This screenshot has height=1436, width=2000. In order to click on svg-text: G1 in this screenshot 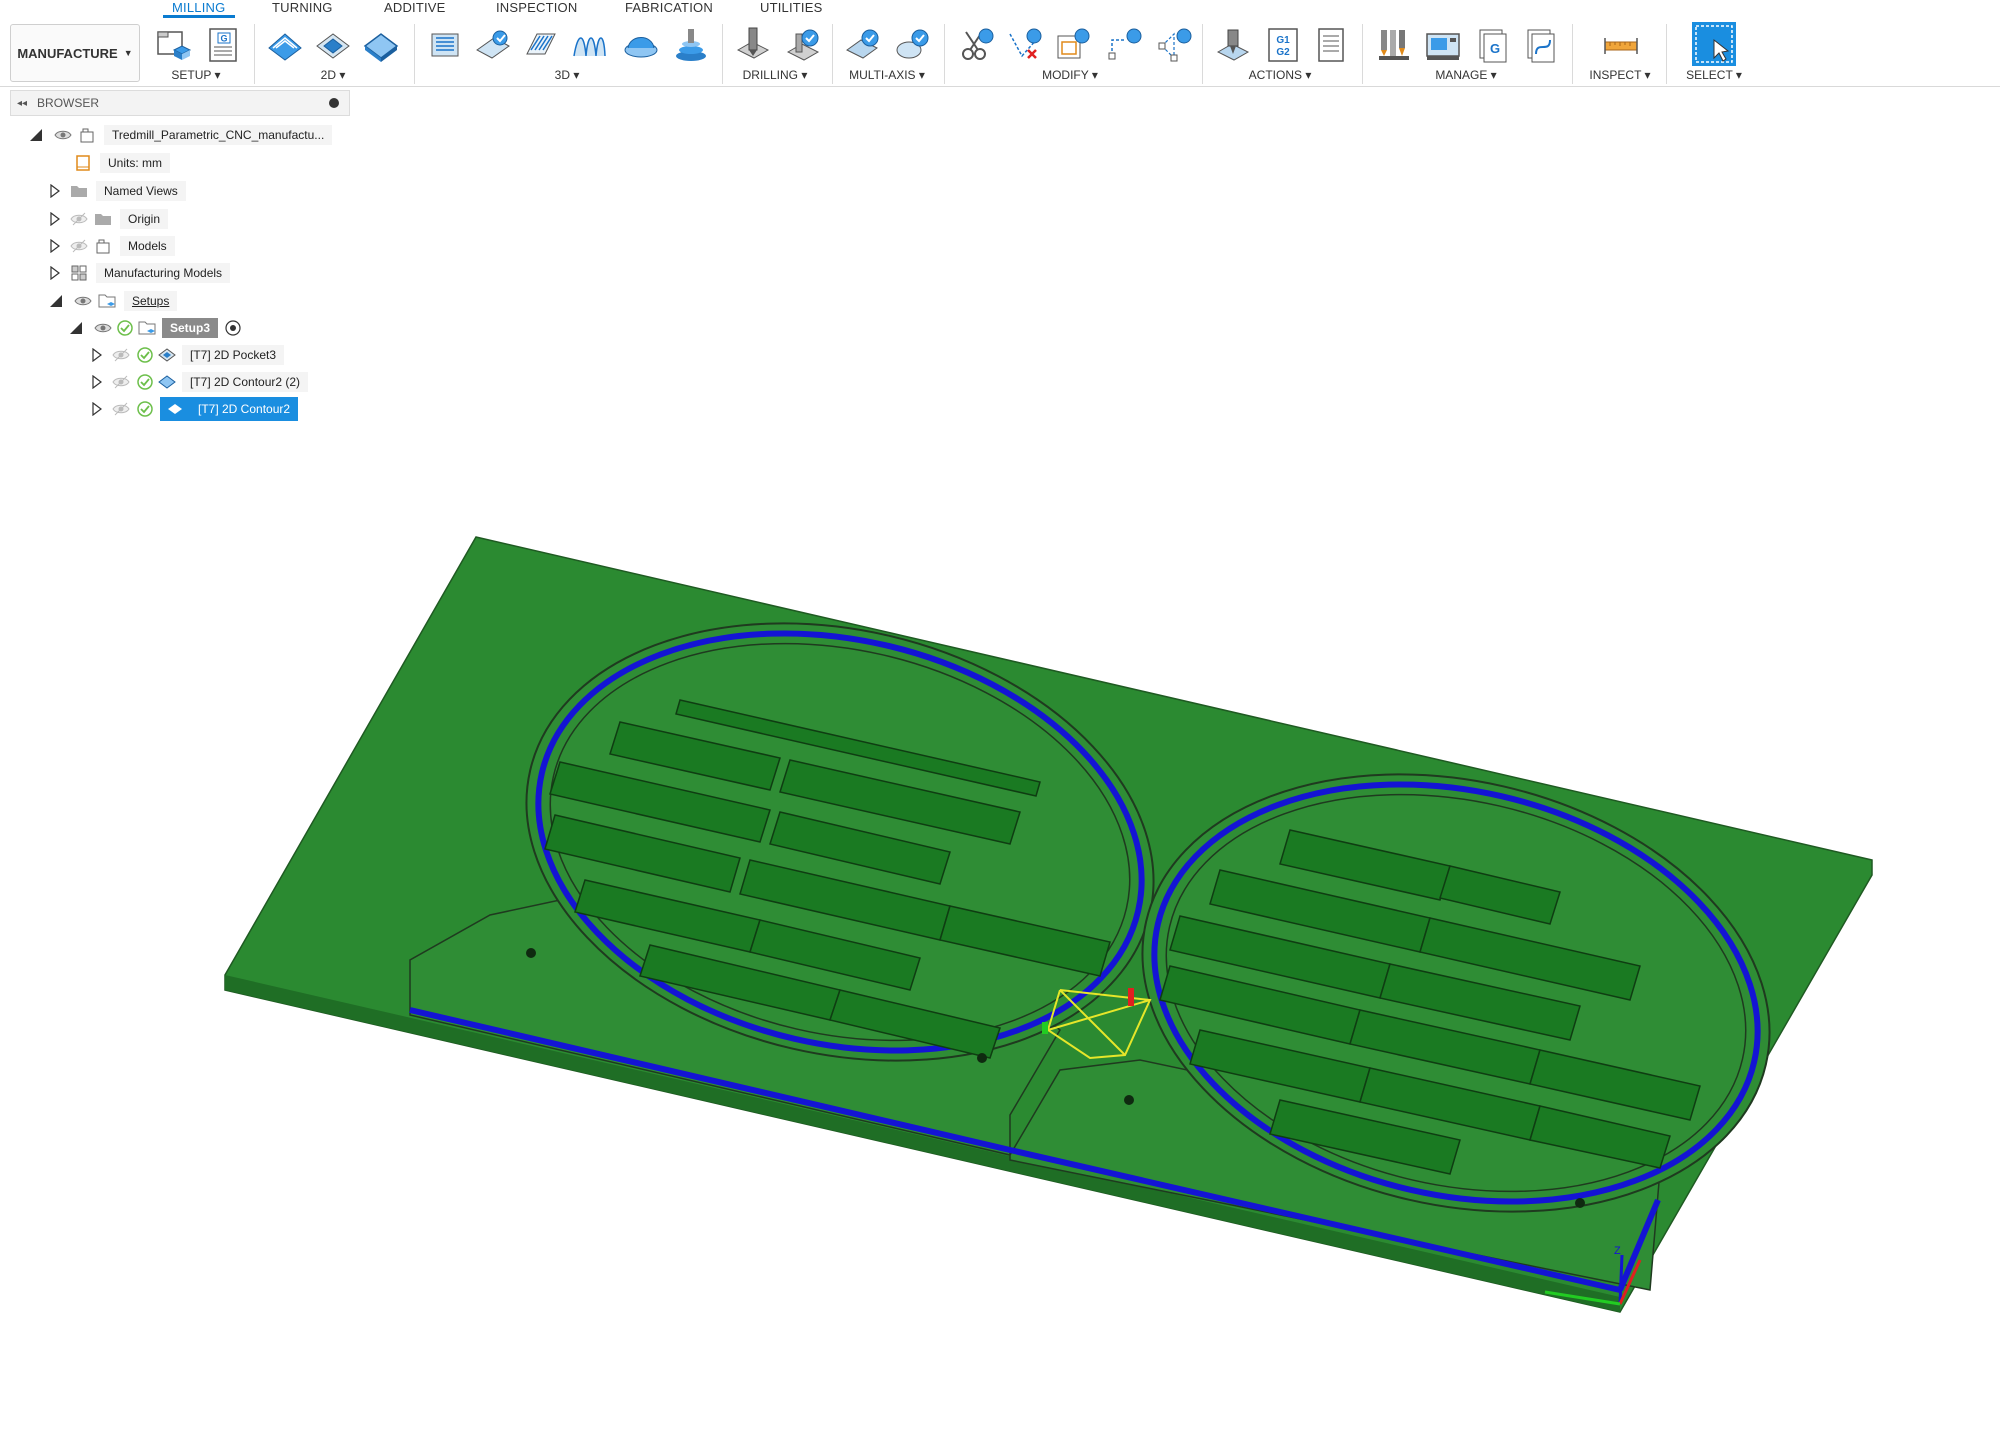, I will do `click(1283, 40)`.